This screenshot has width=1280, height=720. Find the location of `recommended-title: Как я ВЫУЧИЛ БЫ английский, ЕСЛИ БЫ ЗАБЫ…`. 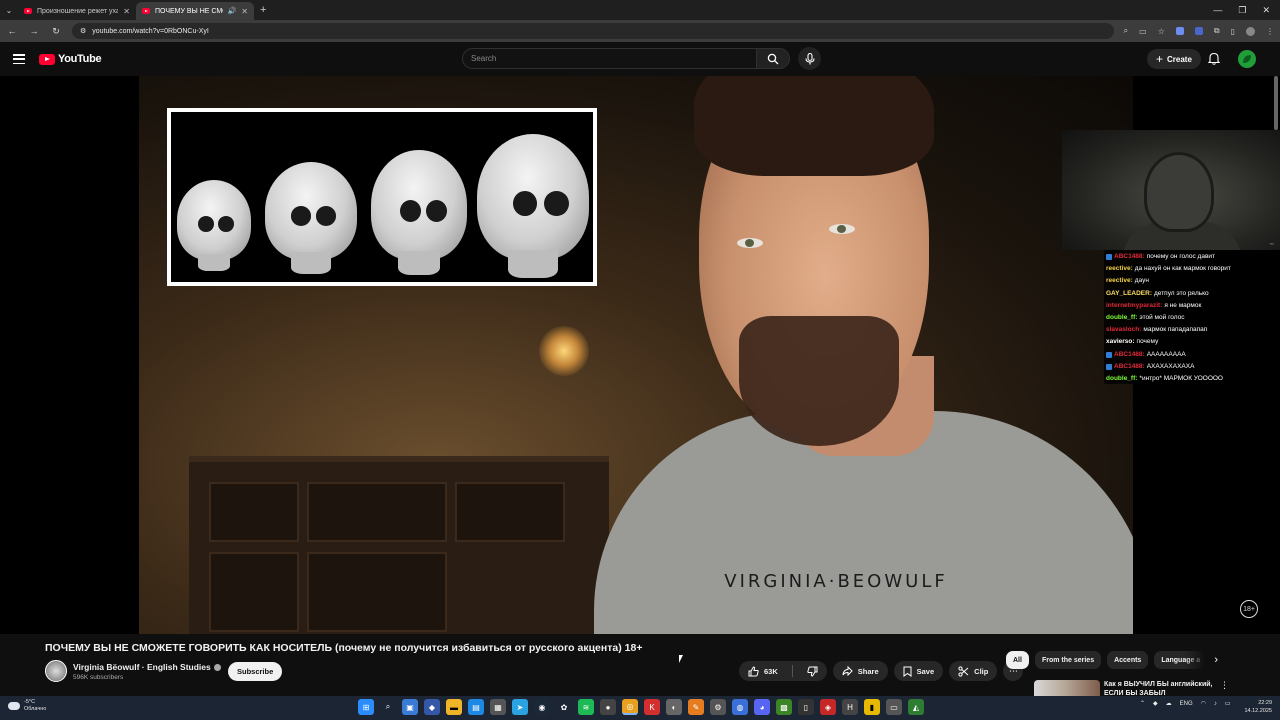

recommended-title: Как я ВЫУЧИЛ БЫ английский, ЕСЛИ БЫ ЗАБЫ… is located at coordinates (1164, 688).